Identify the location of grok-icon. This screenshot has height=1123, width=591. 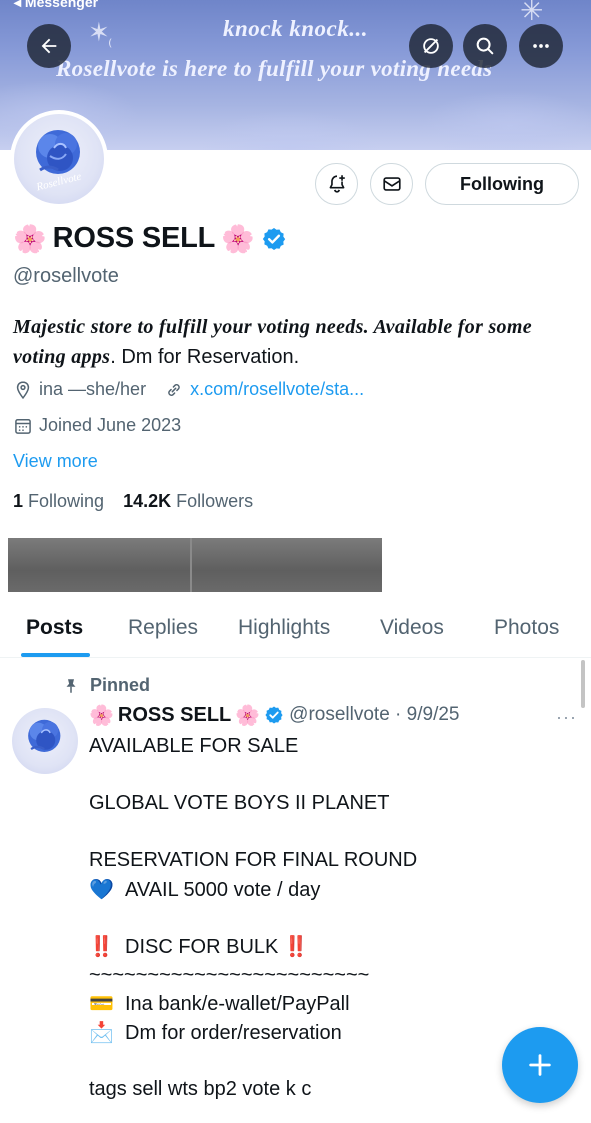
(431, 46).